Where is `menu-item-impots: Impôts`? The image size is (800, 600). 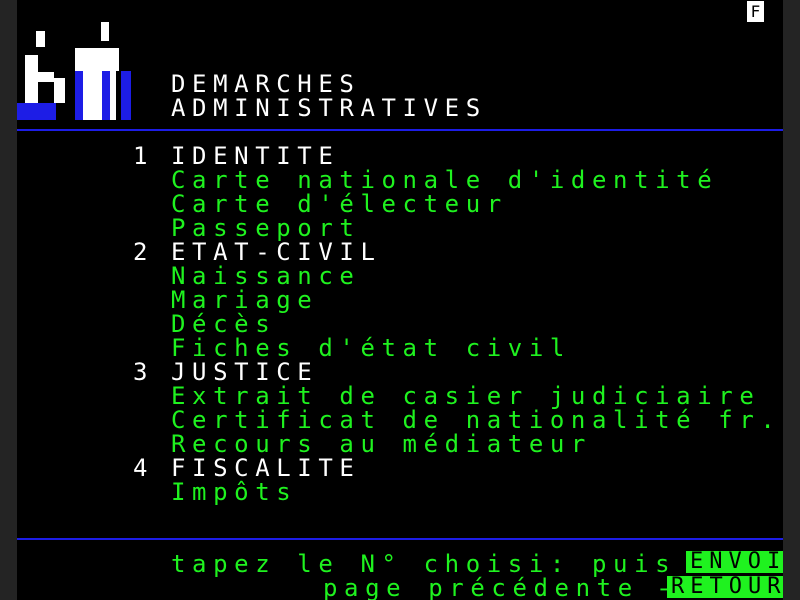 menu-item-impots: Impôts is located at coordinates (234, 492).